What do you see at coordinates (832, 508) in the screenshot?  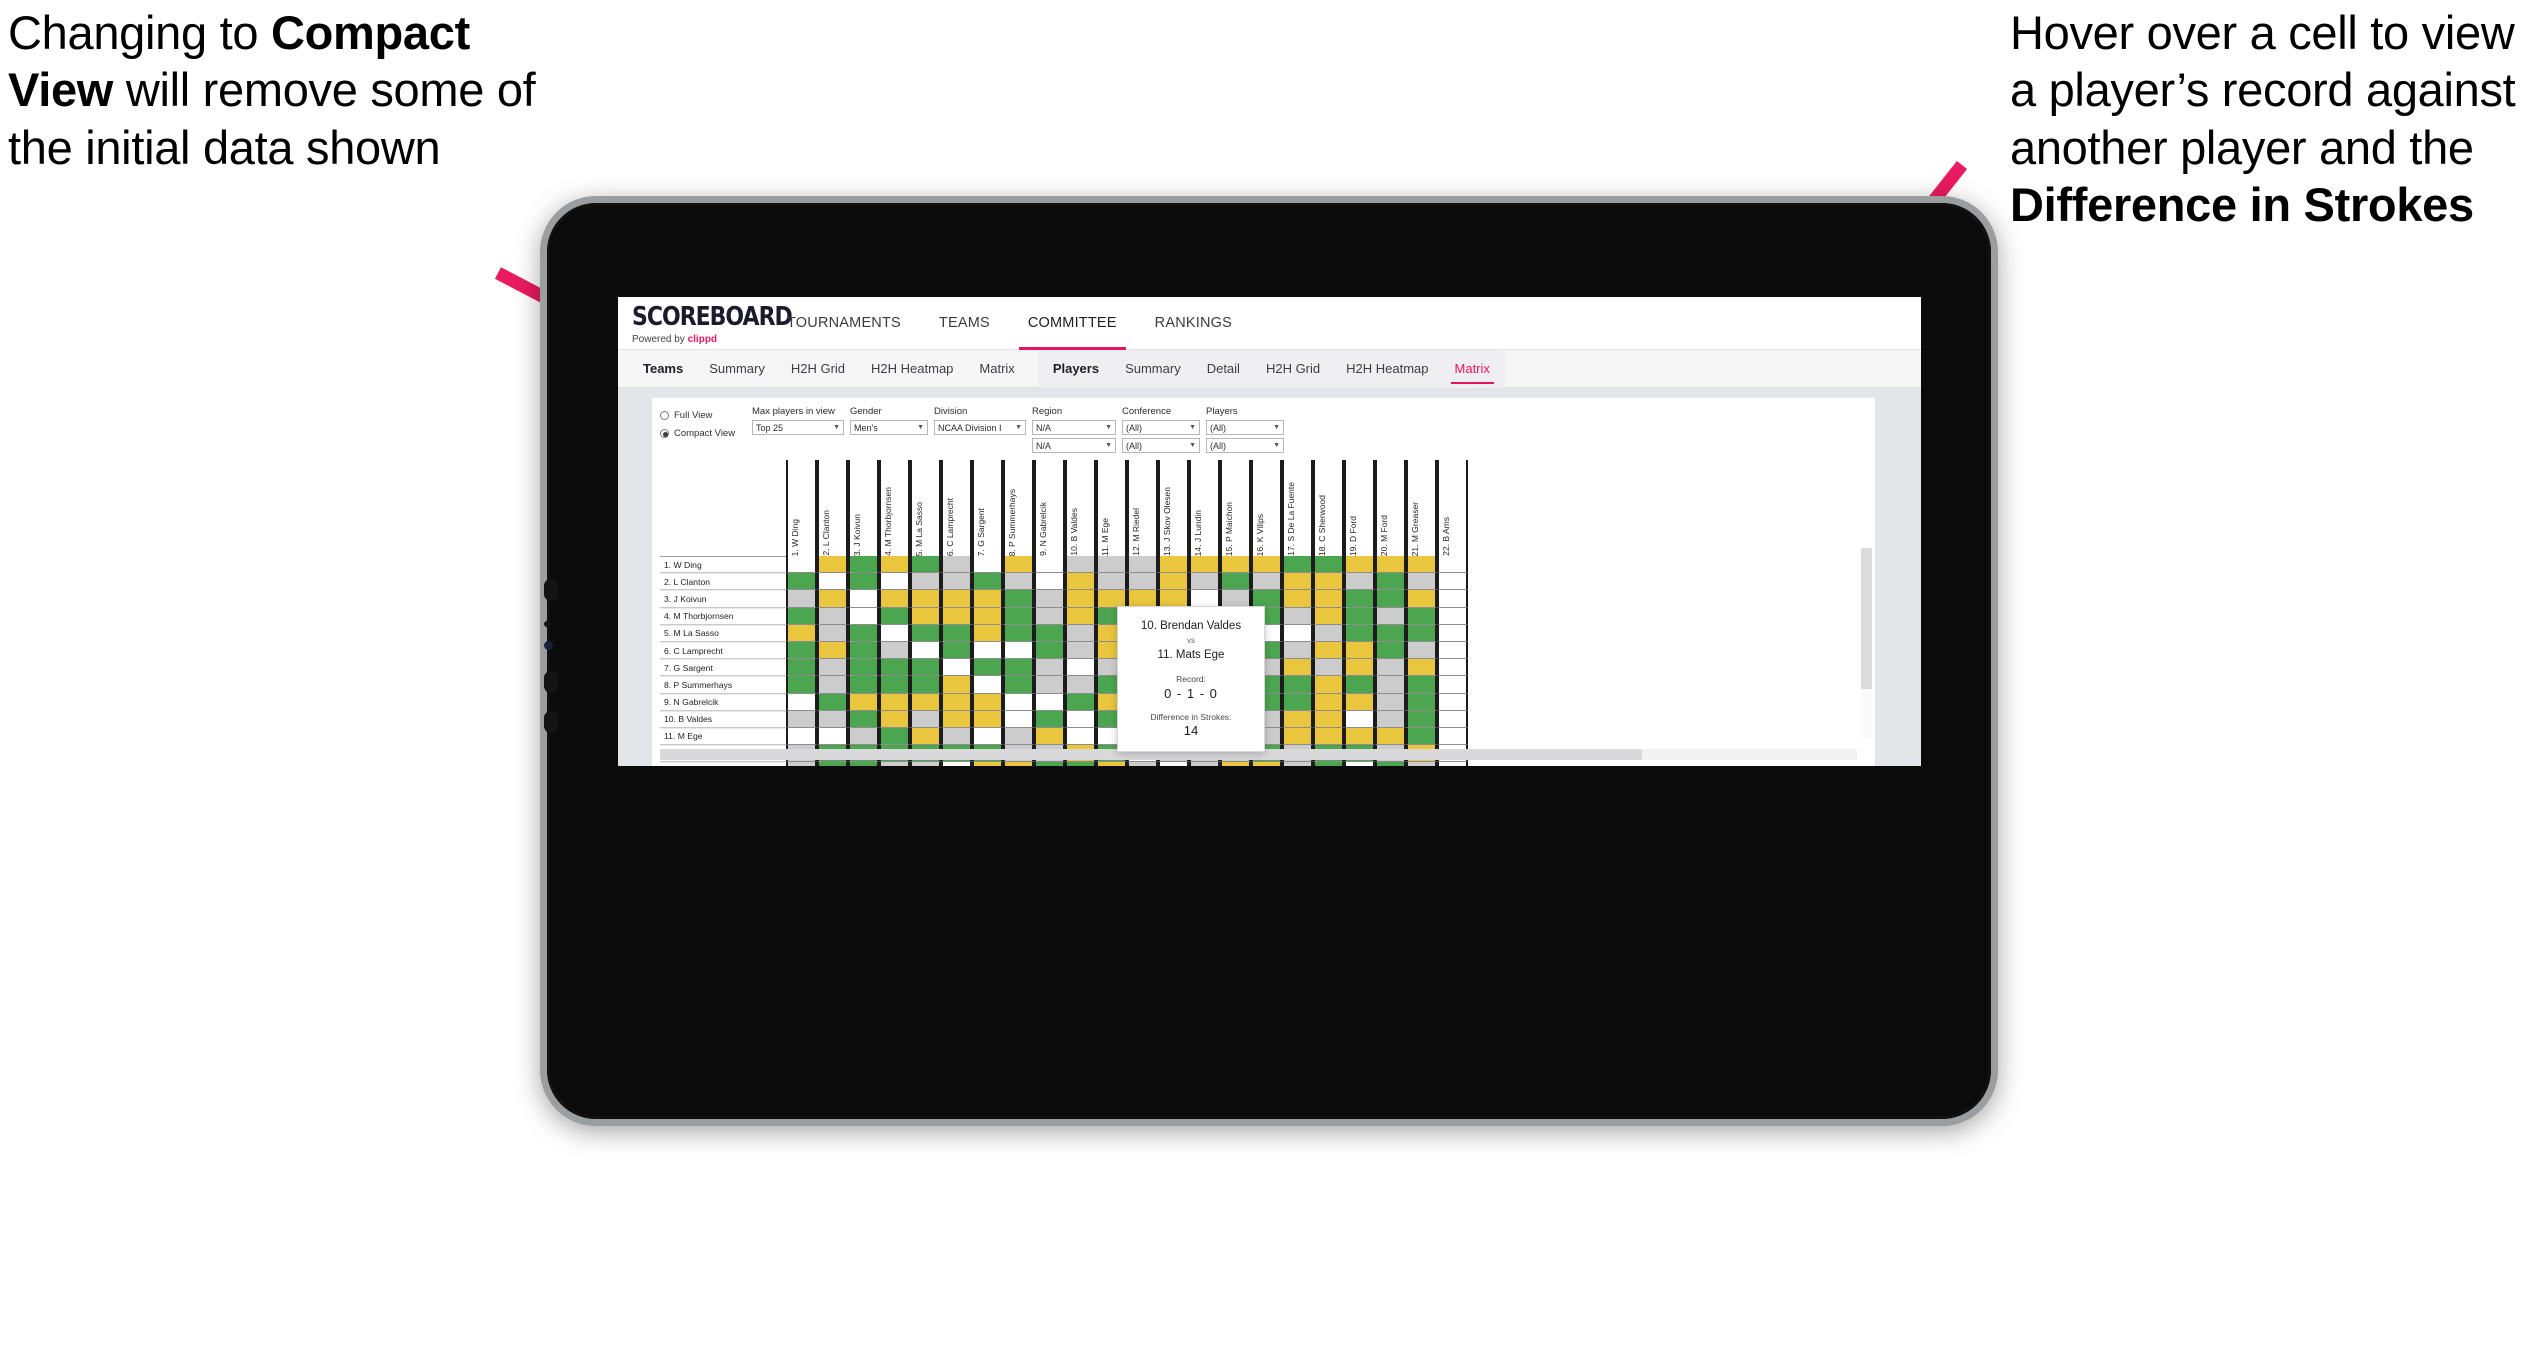 I see `matrix-col-header: 2. L Clanton` at bounding box center [832, 508].